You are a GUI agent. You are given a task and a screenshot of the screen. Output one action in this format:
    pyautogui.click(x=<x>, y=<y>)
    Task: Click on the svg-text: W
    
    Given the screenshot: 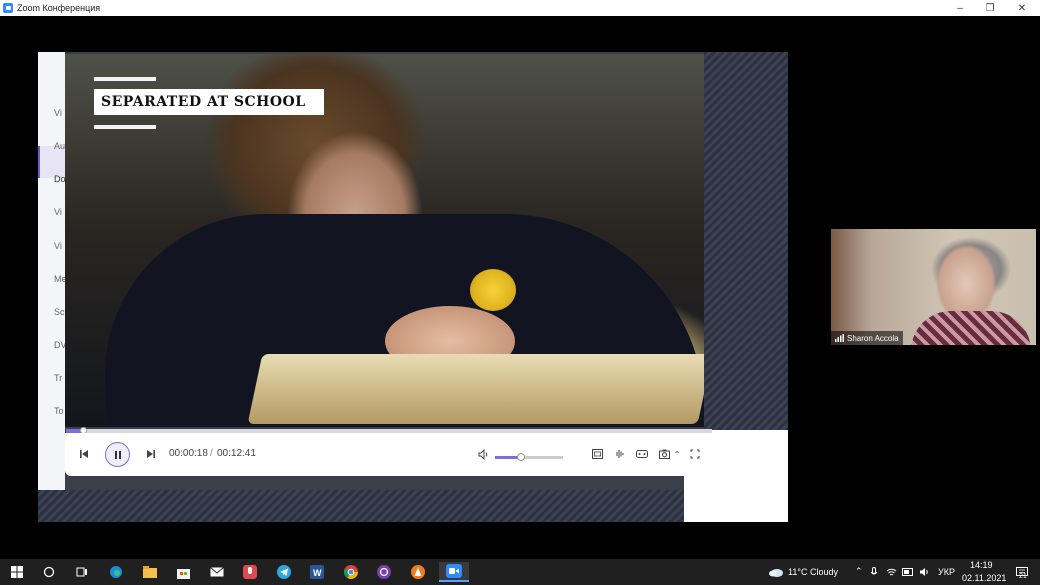 What is the action you would take?
    pyautogui.click(x=317, y=573)
    